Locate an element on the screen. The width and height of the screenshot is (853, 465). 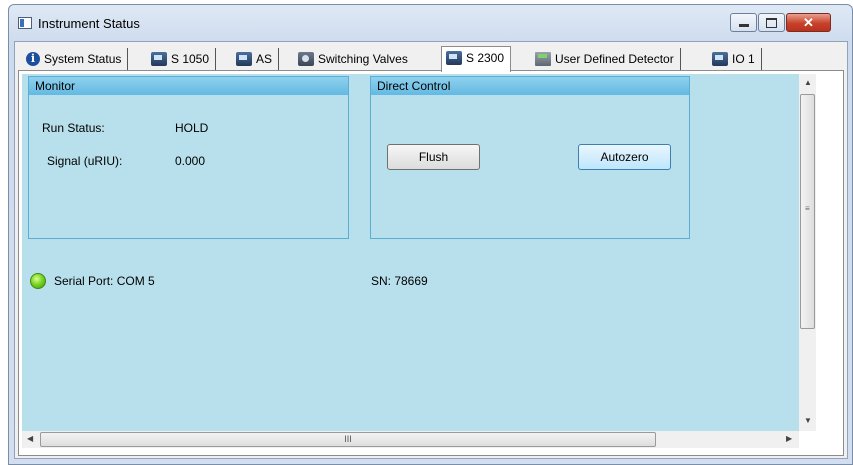
window-icon is located at coordinates (25, 23).